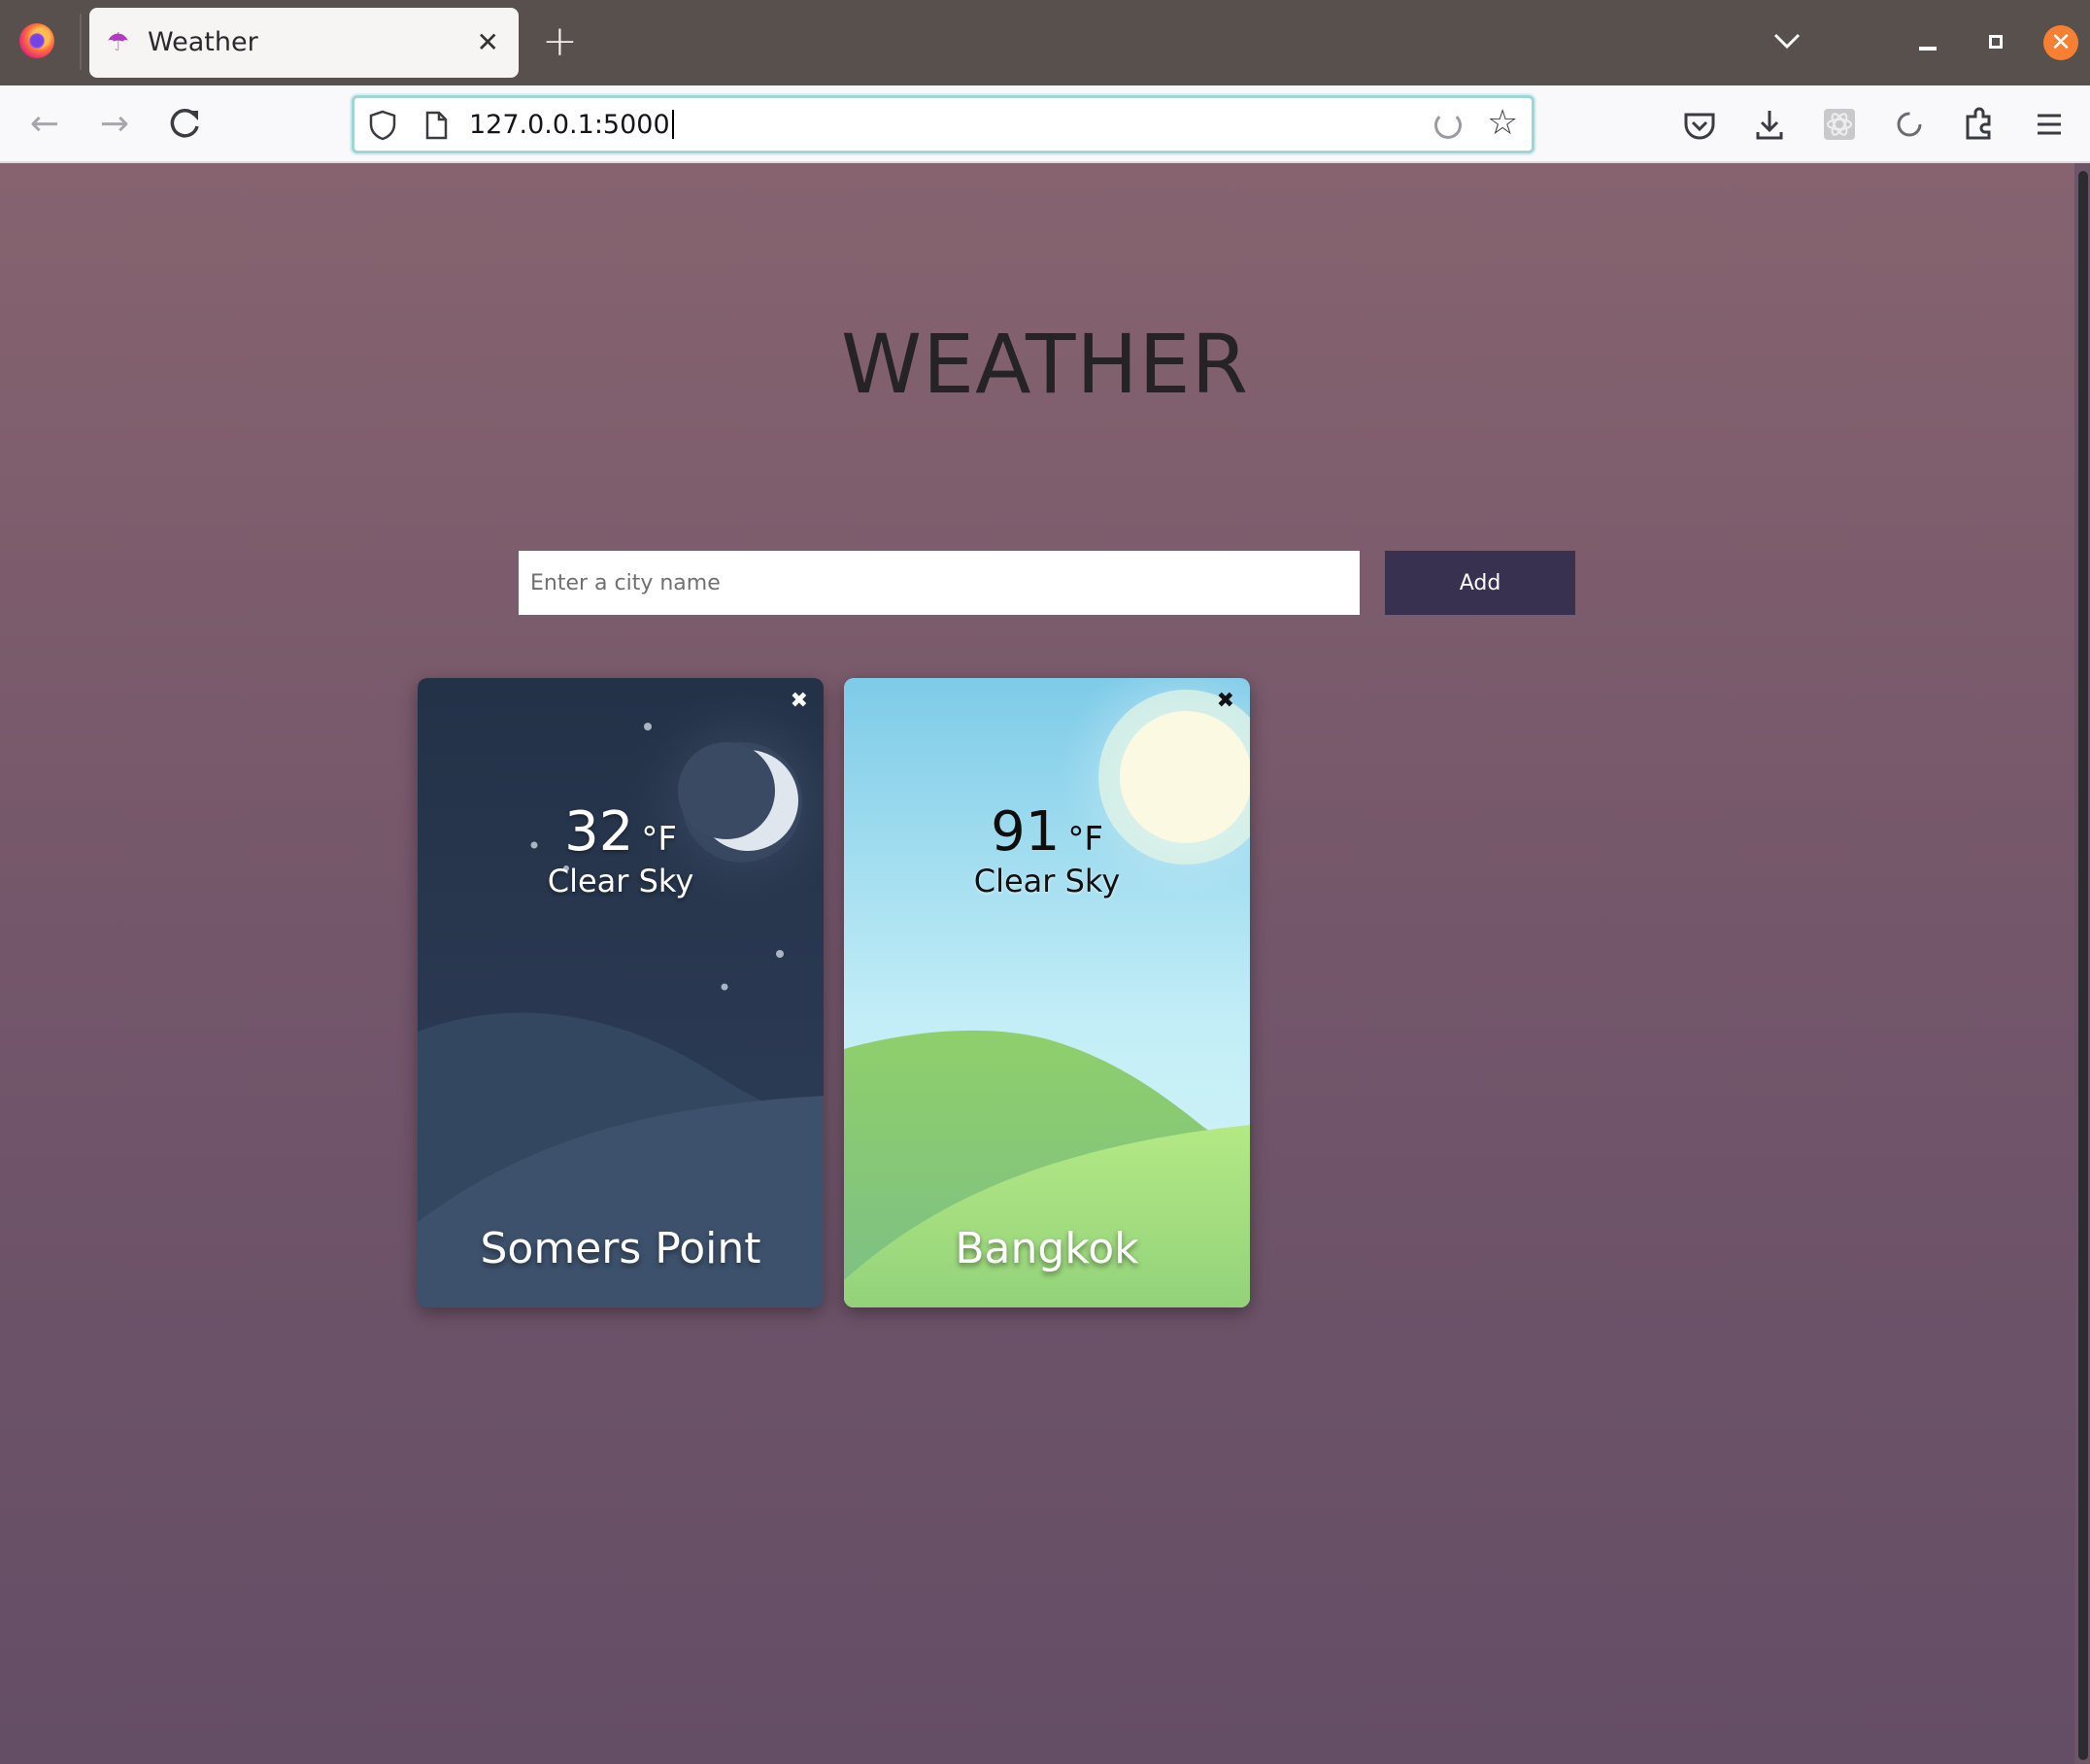 The image size is (2090, 1764). I want to click on city-search-input, so click(939, 583).